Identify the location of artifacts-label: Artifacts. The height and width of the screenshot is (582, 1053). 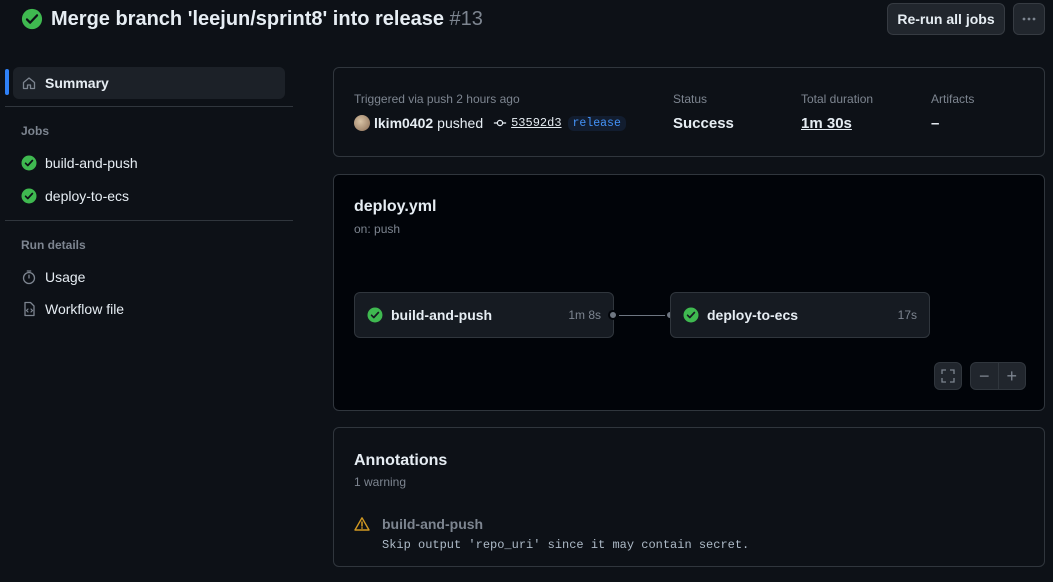
(953, 99).